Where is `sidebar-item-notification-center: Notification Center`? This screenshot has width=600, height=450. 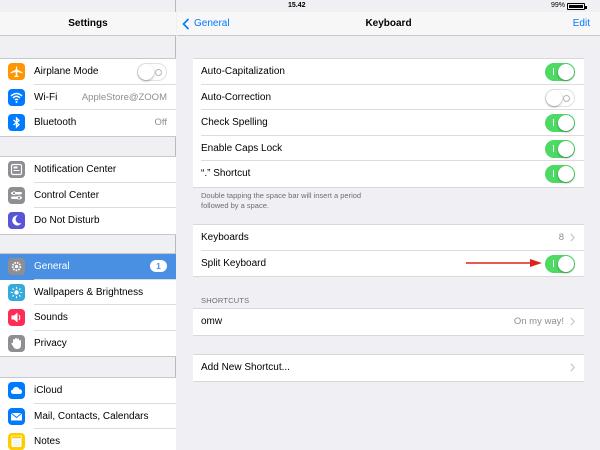 sidebar-item-notification-center: Notification Center is located at coordinates (88, 170).